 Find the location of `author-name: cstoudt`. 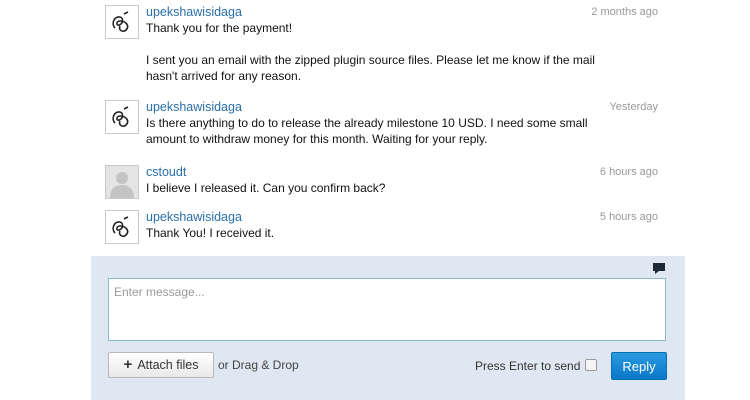

author-name: cstoudt is located at coordinates (166, 172).